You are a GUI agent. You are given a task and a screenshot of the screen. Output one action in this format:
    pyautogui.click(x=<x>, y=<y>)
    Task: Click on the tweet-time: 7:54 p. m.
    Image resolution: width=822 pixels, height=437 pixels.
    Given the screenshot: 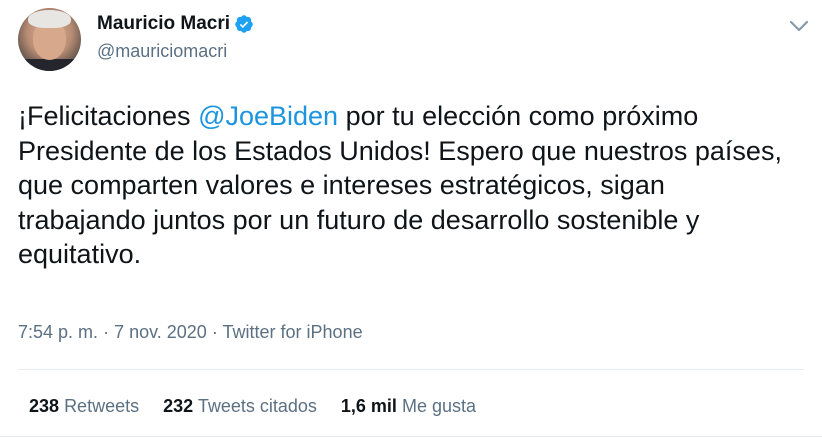 What is the action you would take?
    pyautogui.click(x=58, y=332)
    